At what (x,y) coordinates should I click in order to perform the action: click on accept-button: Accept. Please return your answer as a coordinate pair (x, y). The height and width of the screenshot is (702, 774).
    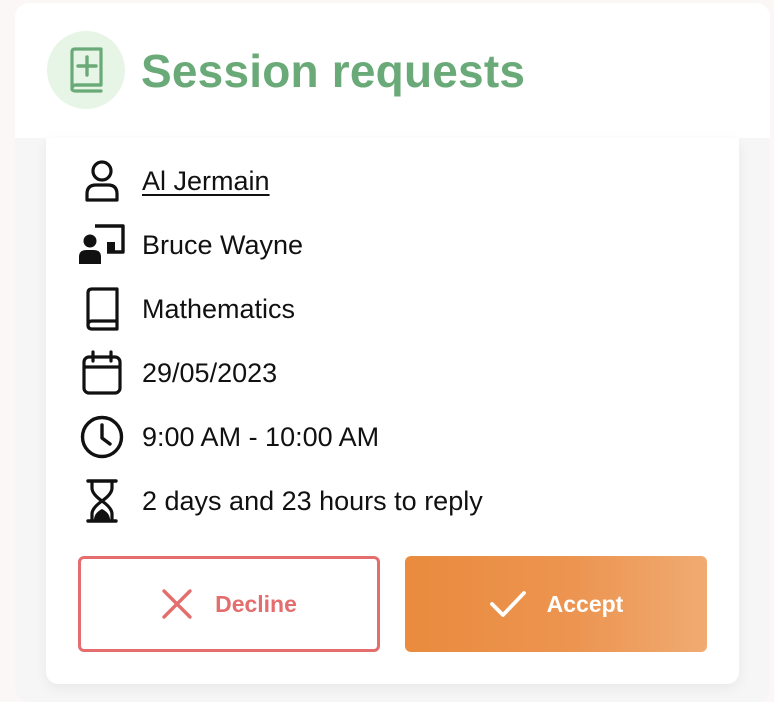
    Looking at the image, I should click on (556, 604).